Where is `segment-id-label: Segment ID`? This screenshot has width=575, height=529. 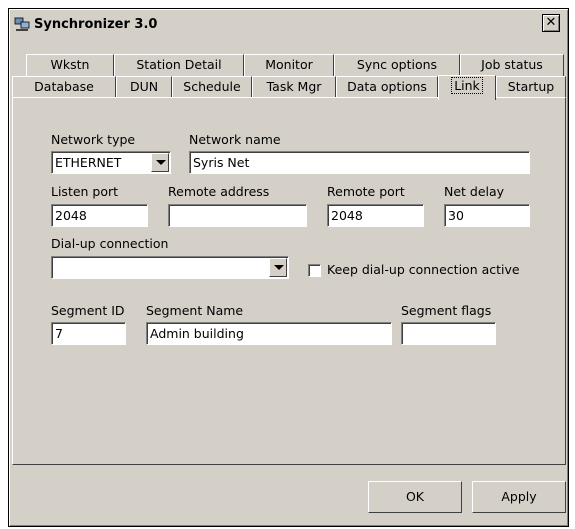
segment-id-label: Segment ID is located at coordinates (88, 310).